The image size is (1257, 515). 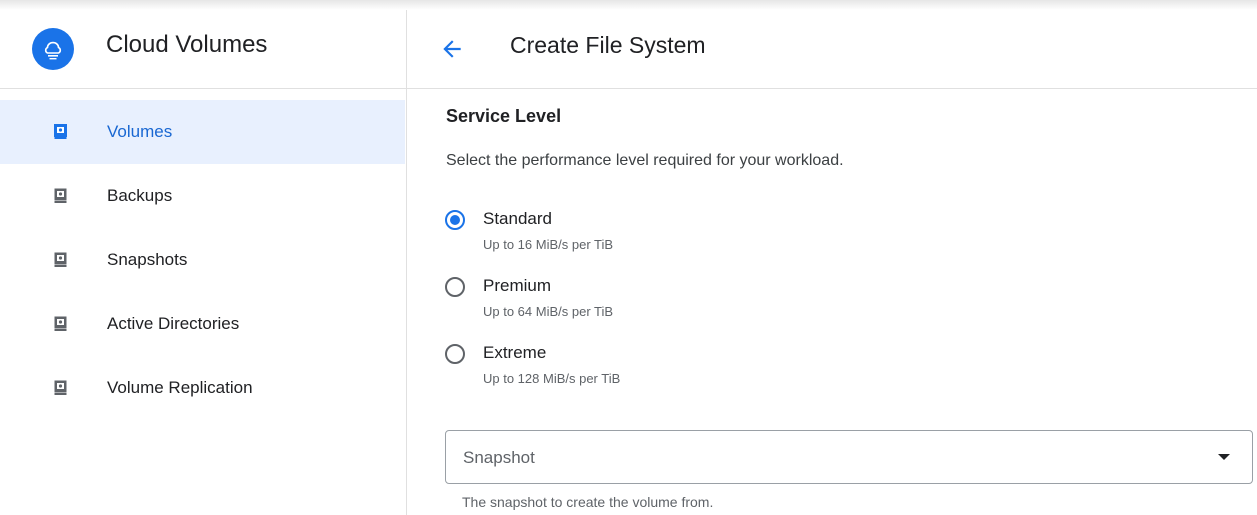 I want to click on sidebar-item-snapshots: Snapshots, so click(x=203, y=260).